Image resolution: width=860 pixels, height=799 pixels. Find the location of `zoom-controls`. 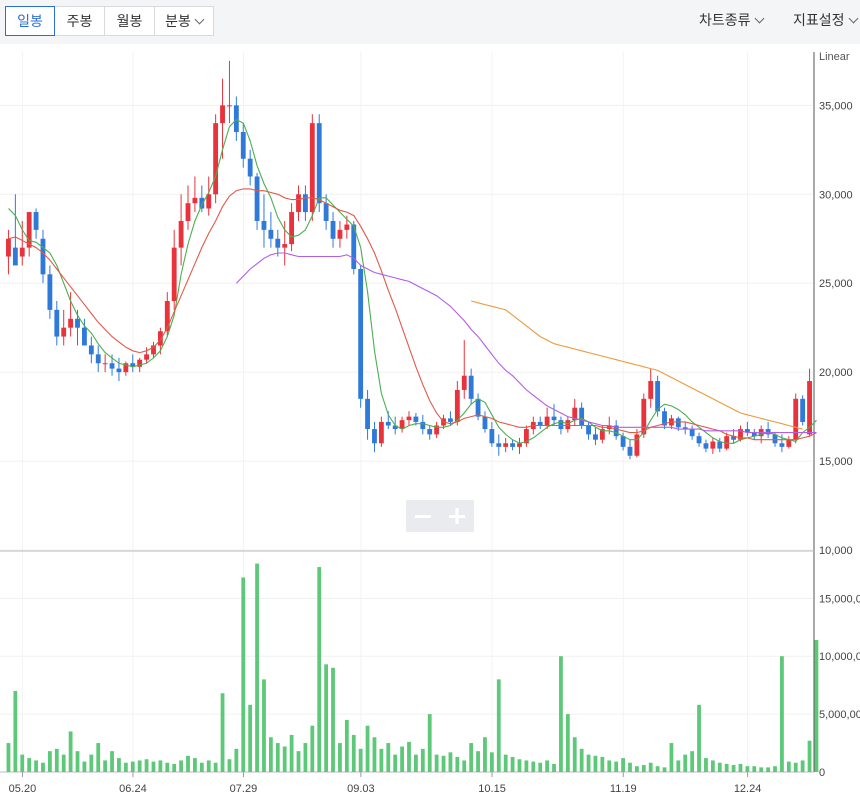

zoom-controls is located at coordinates (440, 516).